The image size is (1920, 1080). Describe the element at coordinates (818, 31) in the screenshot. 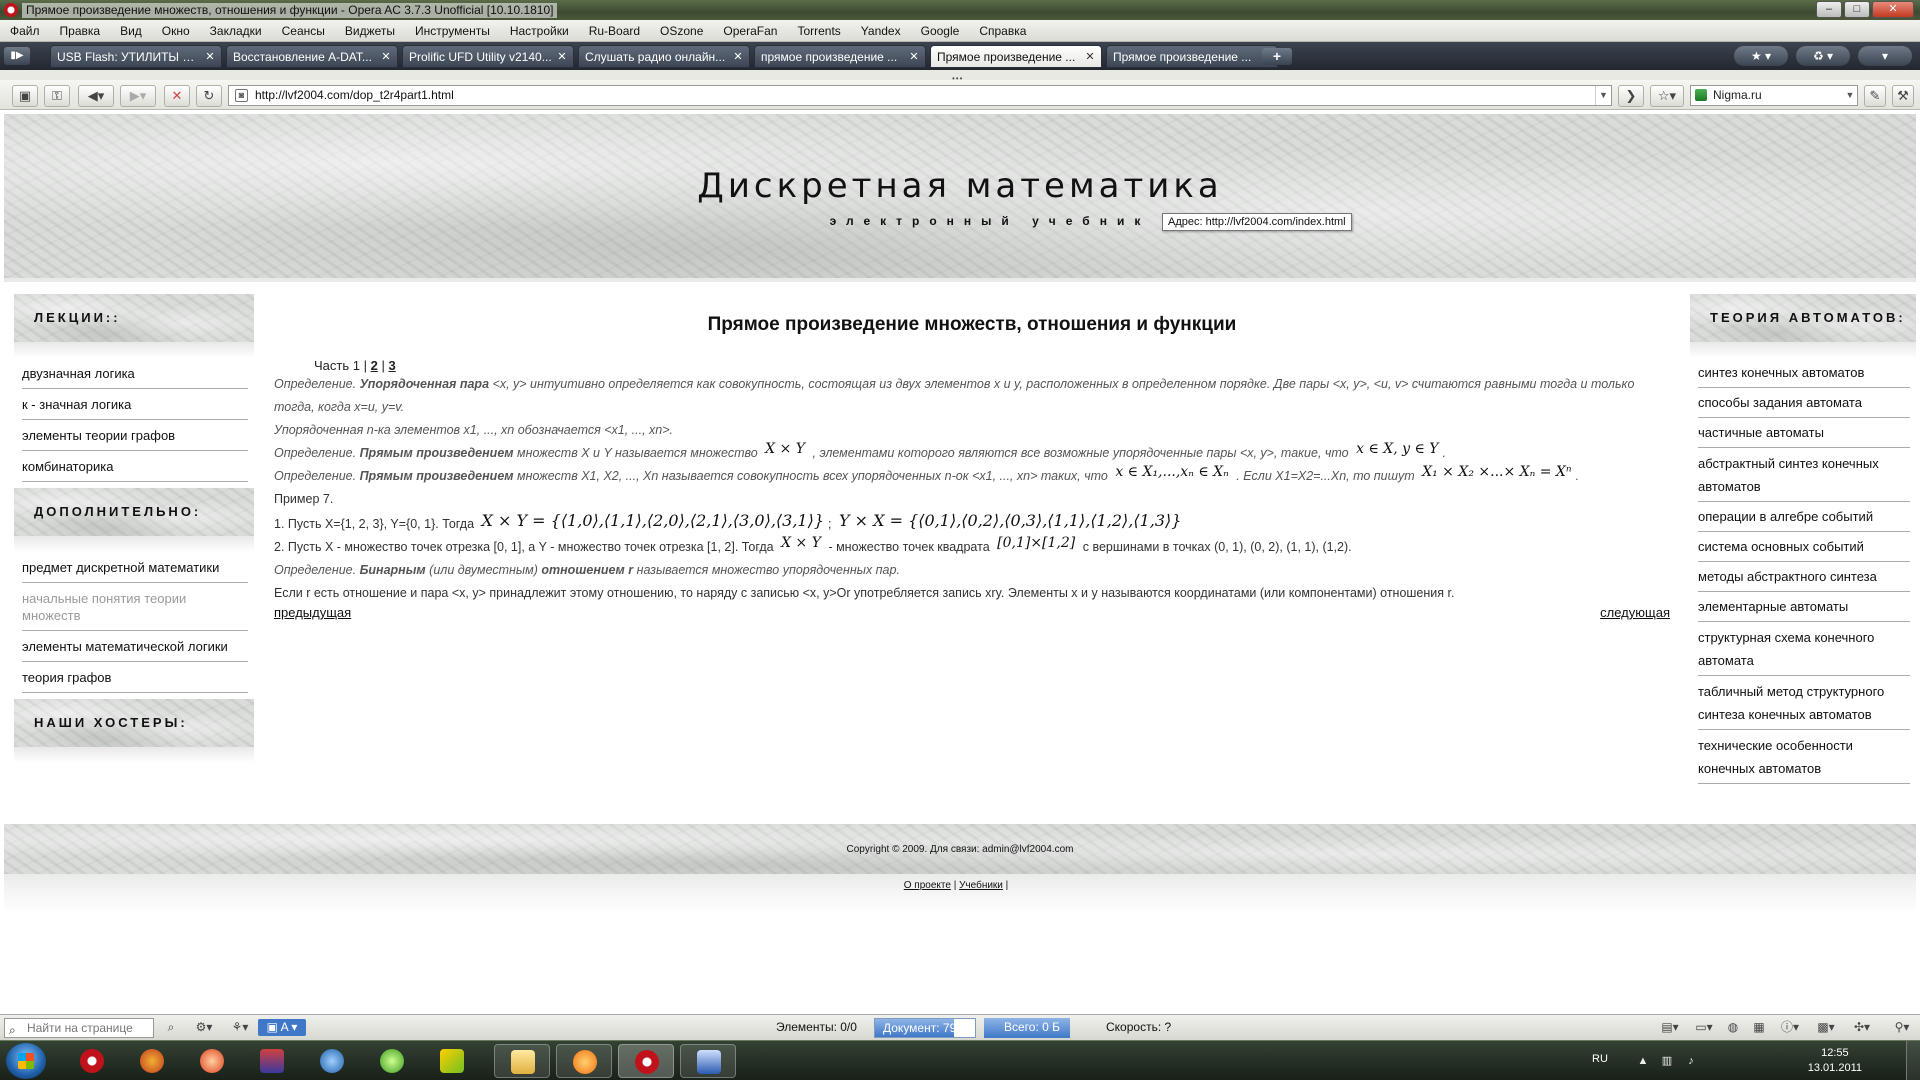

I see `menu-torrents: Torrents` at that location.